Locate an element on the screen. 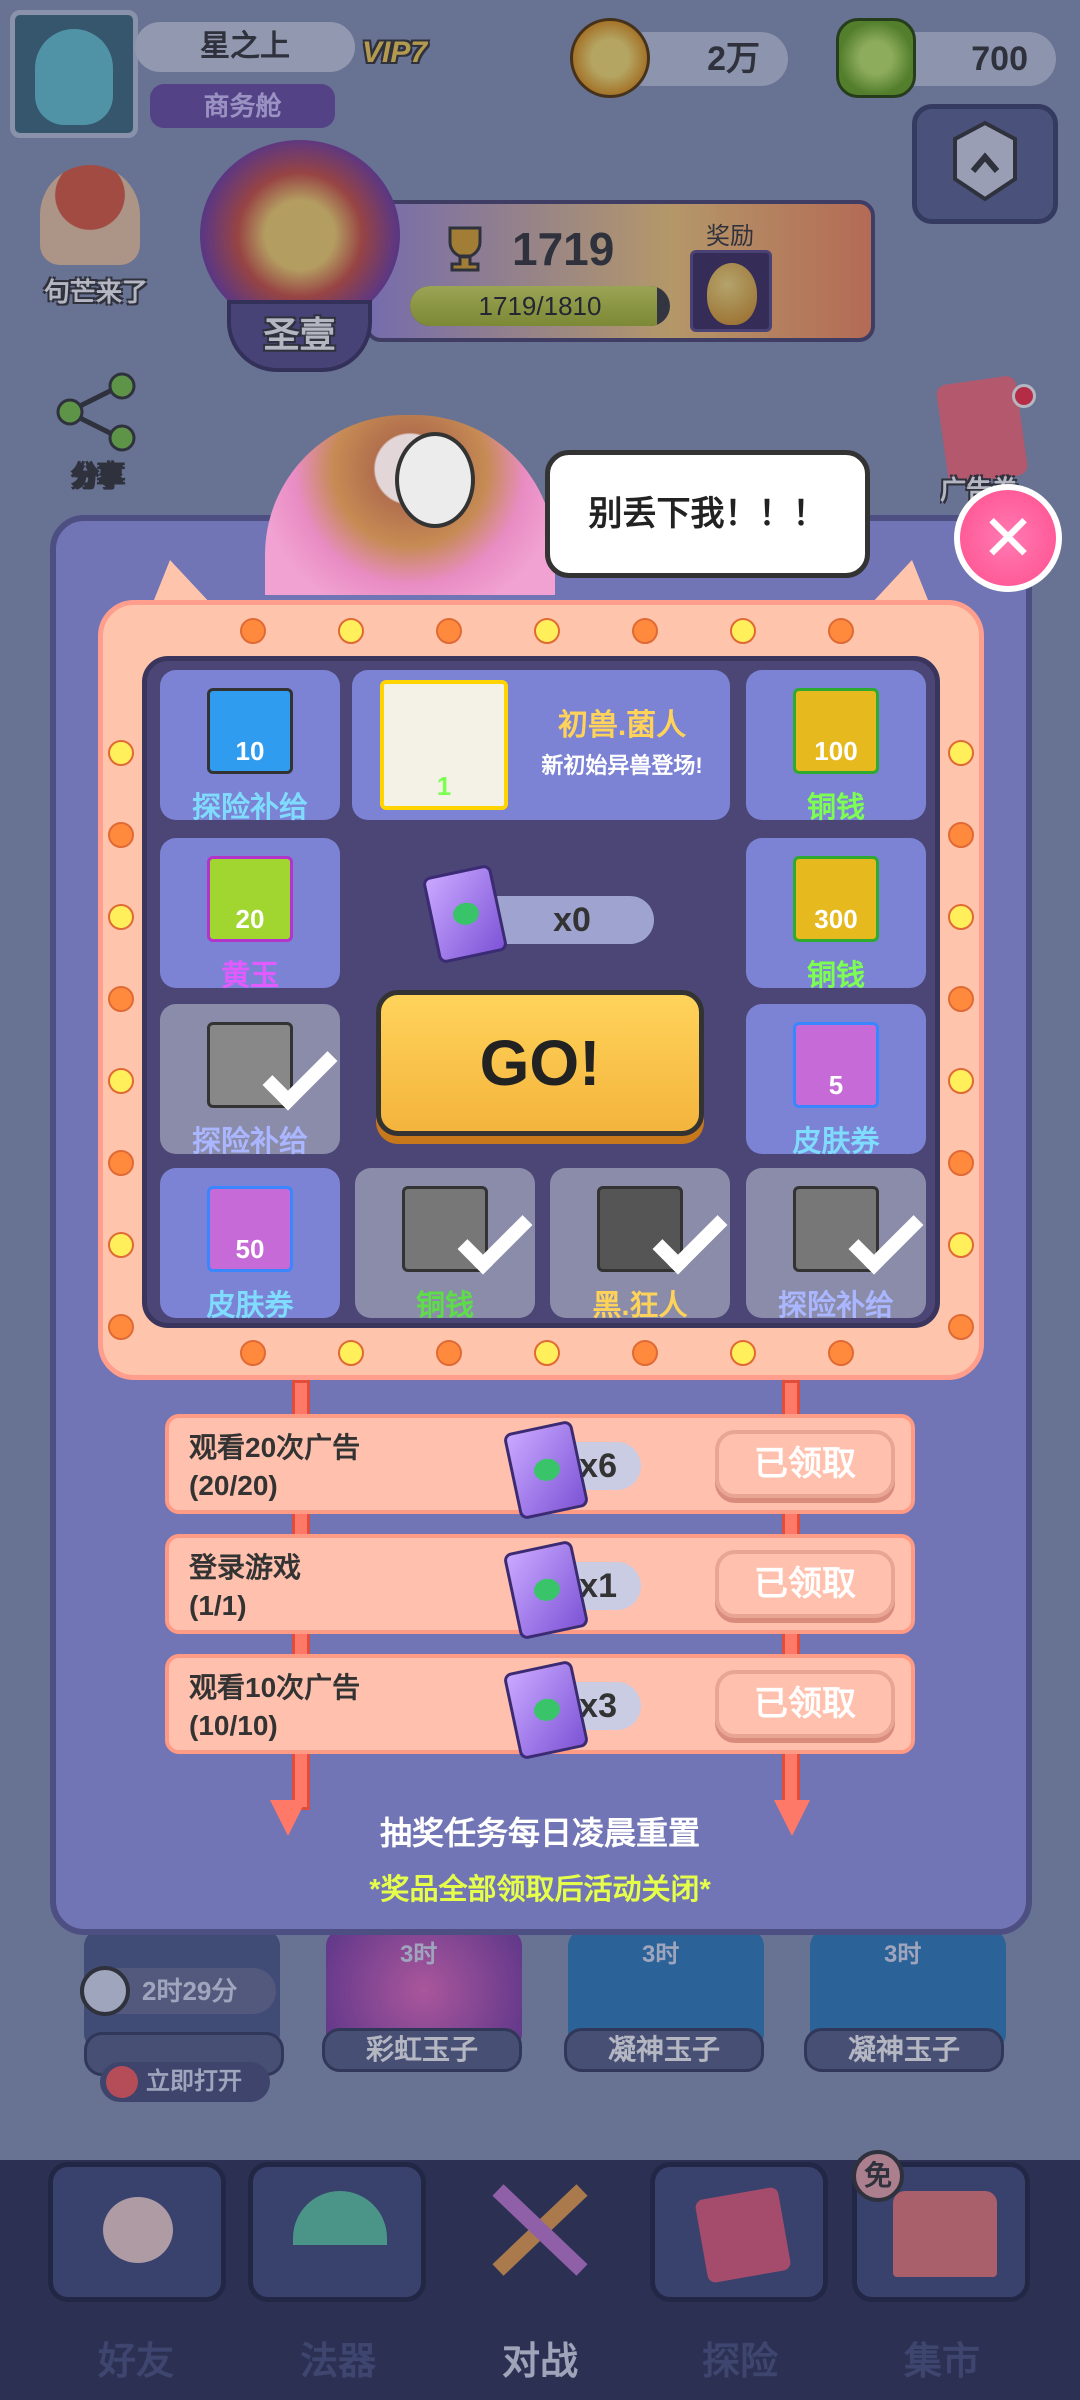 This screenshot has height=2400, width=1080. mushroom-beast-icon: 1 is located at coordinates (444, 745).